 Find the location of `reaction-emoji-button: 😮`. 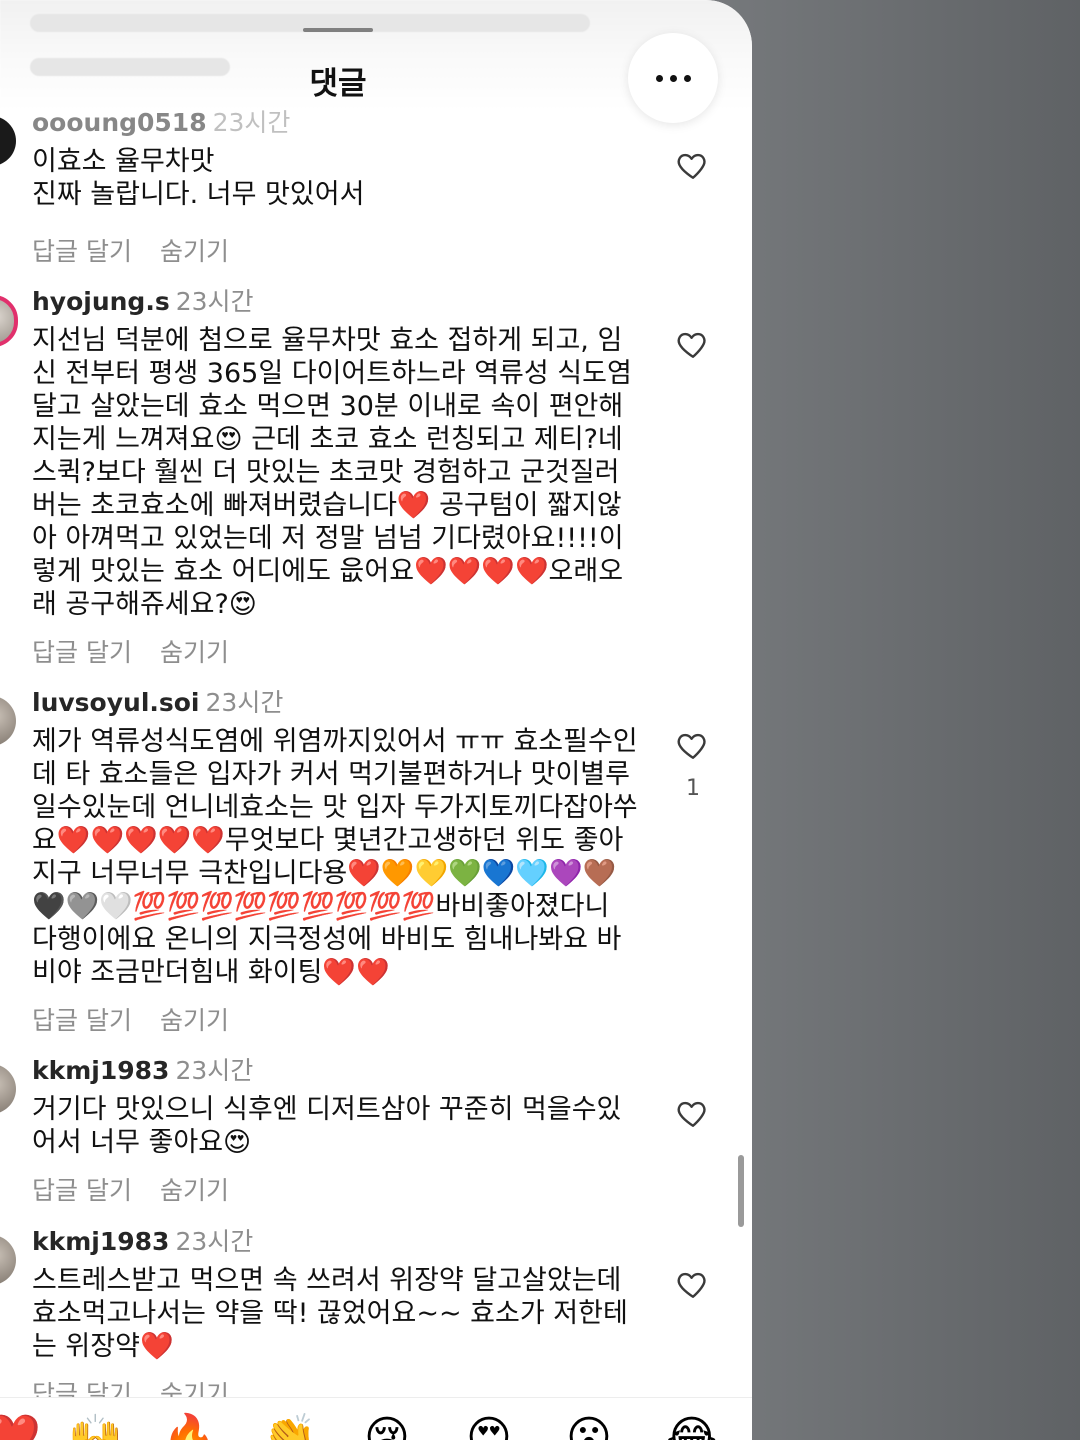

reaction-emoji-button: 😮 is located at coordinates (589, 1428).